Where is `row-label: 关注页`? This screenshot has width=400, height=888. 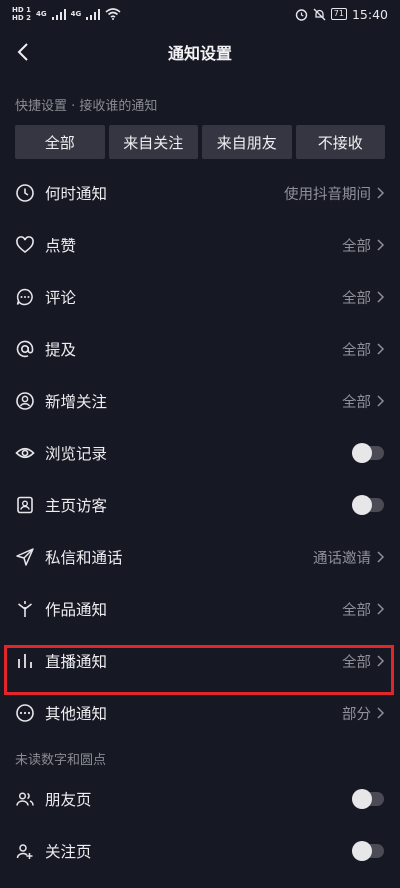
row-label: 关注页 is located at coordinates (68, 852).